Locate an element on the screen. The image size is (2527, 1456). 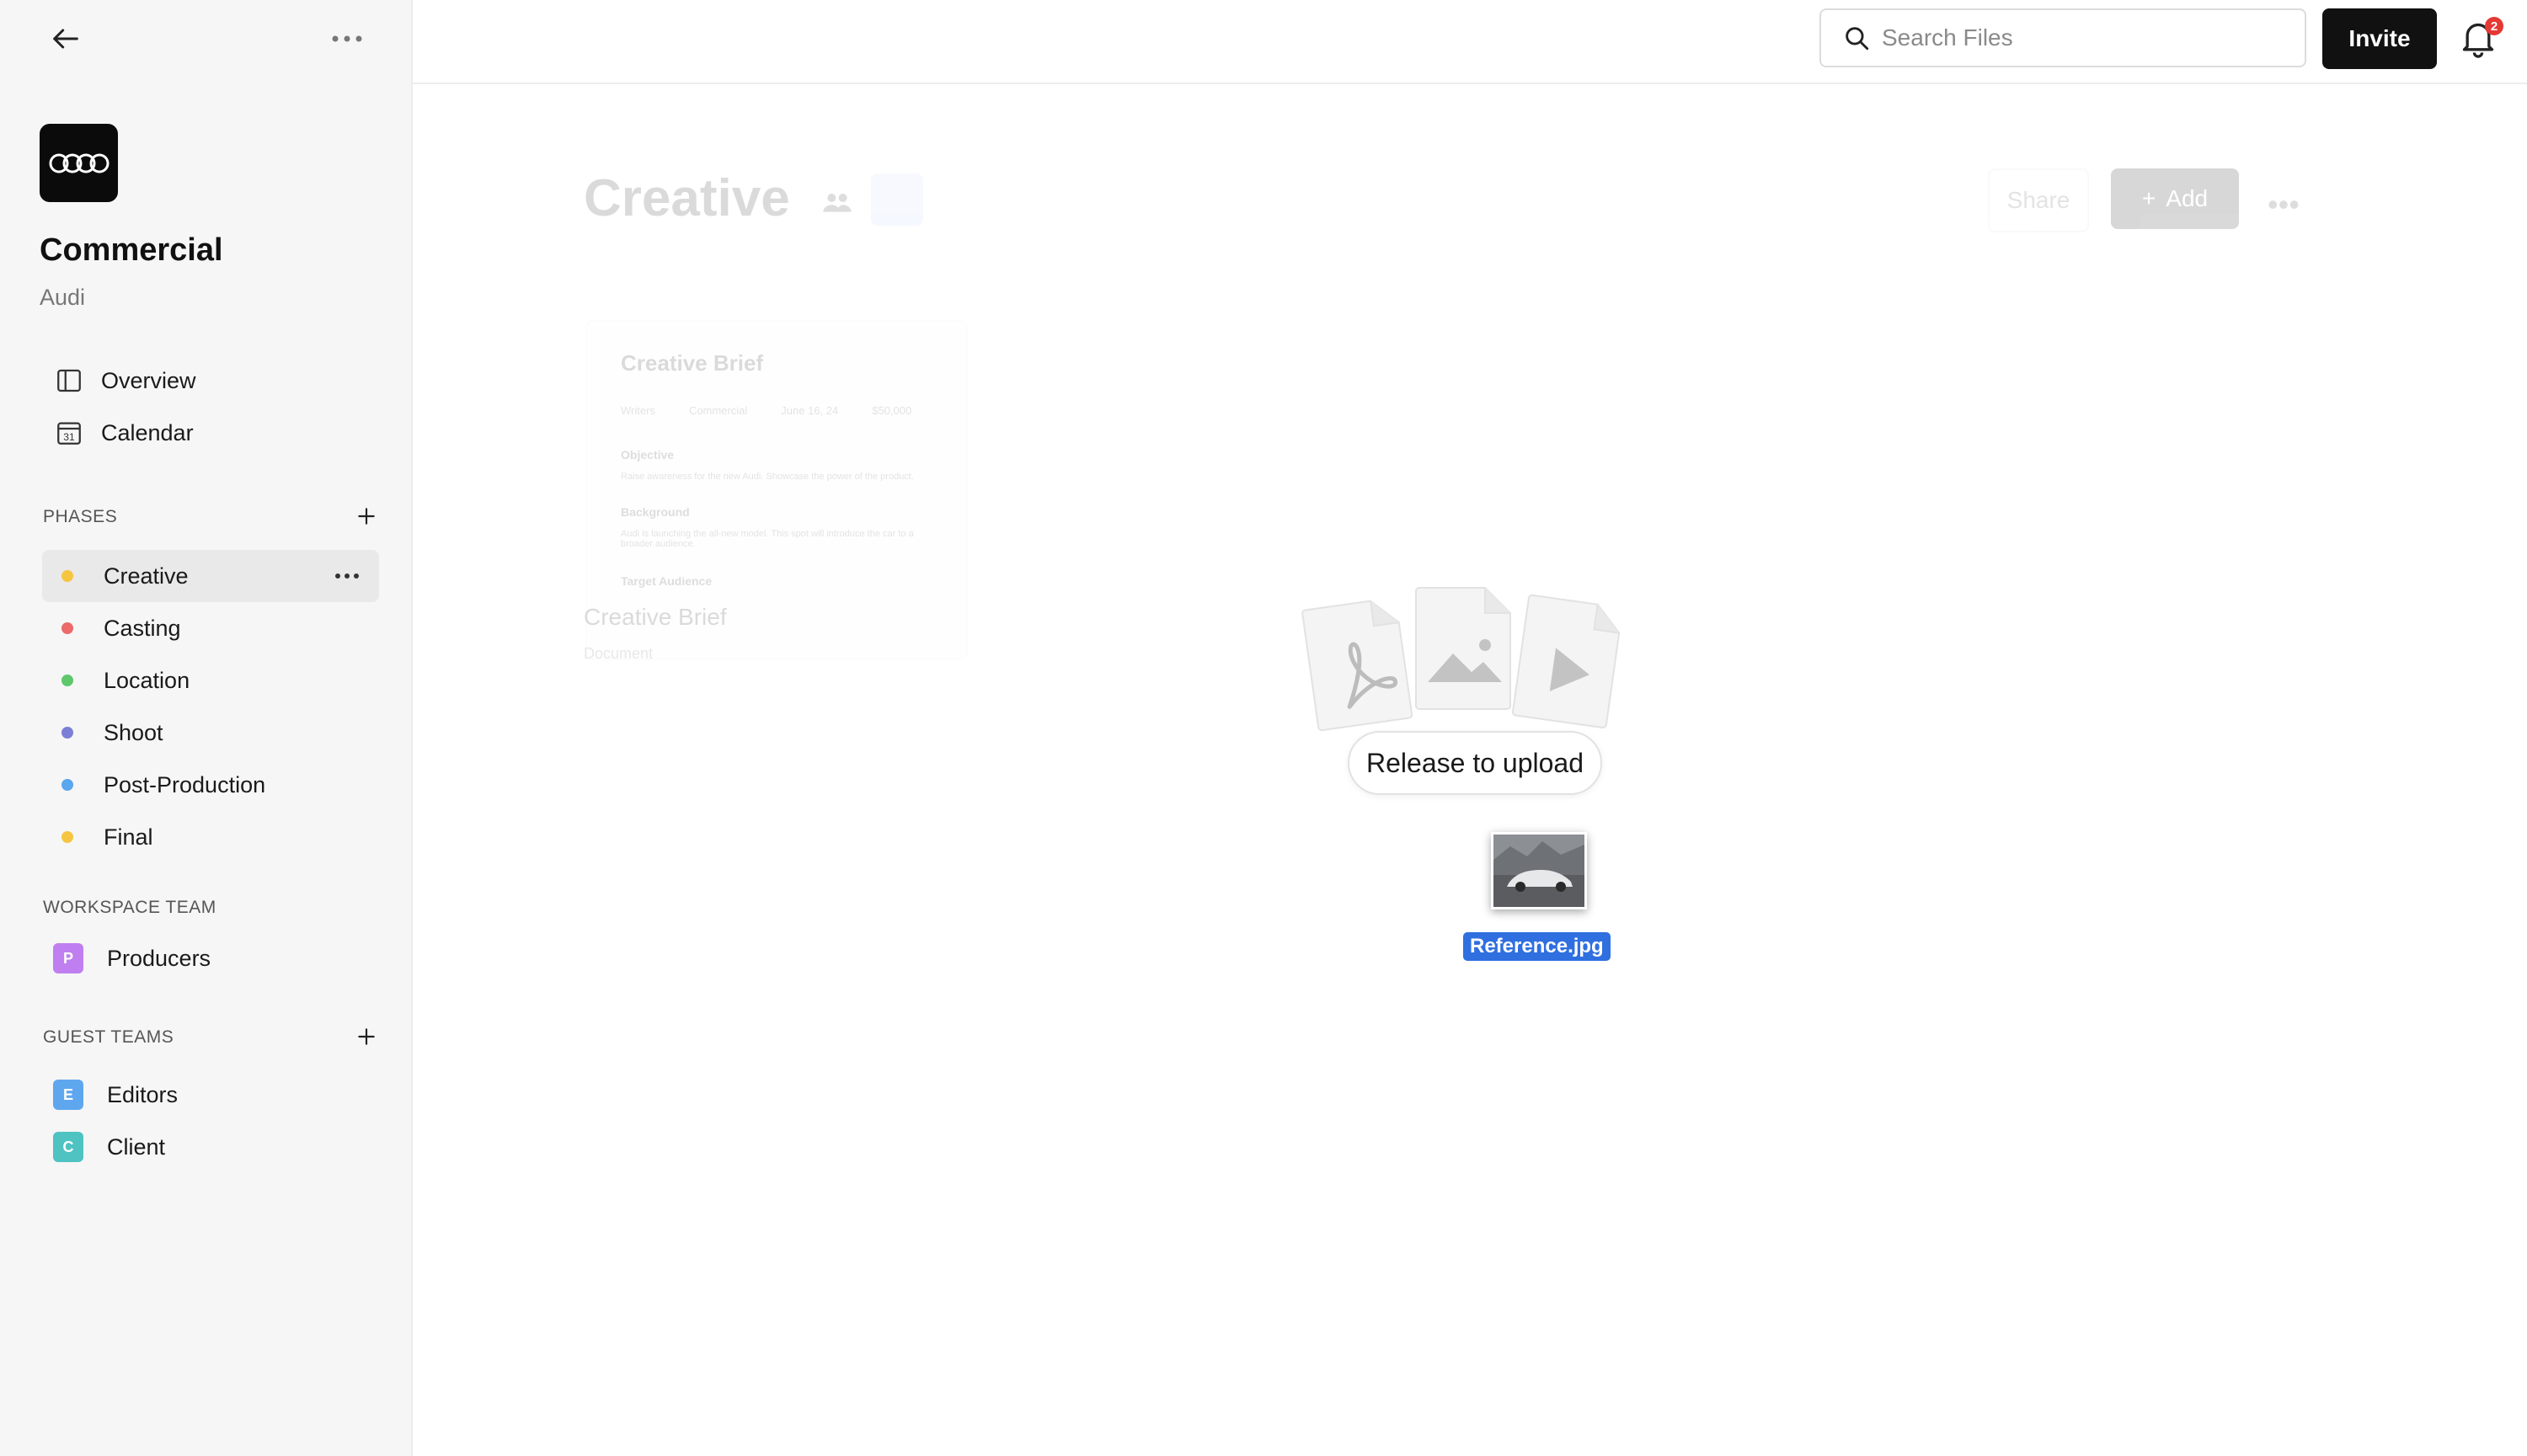
dragged-file-name: Reference.jpg is located at coordinates (1537, 946).